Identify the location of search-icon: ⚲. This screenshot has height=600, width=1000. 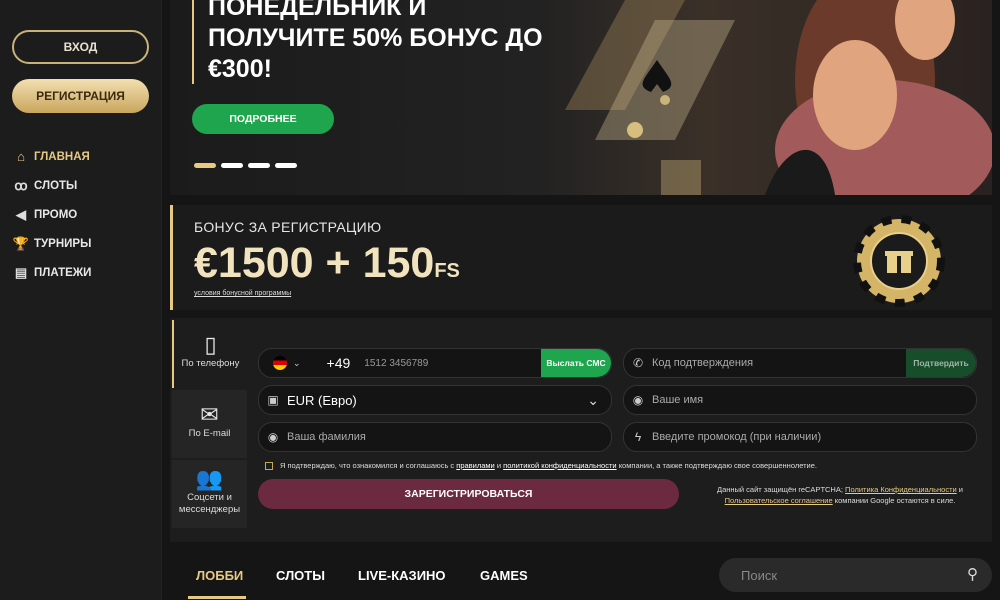
(972, 574).